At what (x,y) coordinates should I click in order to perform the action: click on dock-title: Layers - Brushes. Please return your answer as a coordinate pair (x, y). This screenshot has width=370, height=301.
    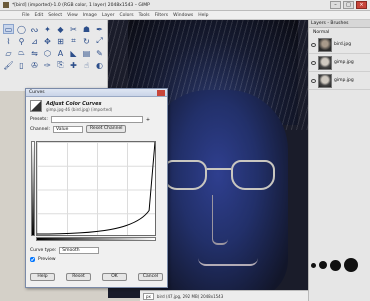
    Looking at the image, I should click on (339, 24).